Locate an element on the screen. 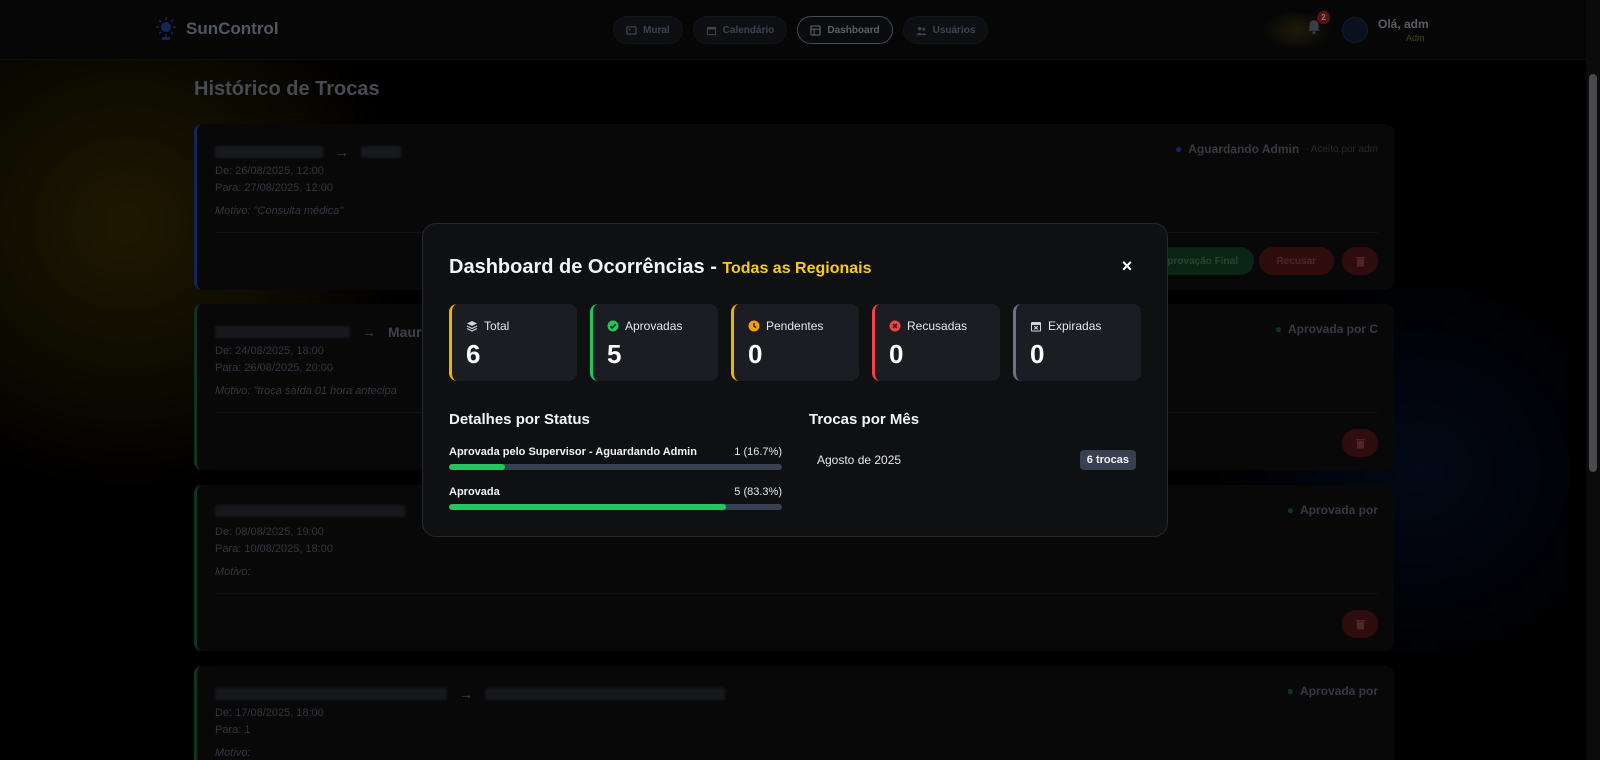 Image resolution: width=1600 pixels, height=760 pixels. month-label: Agosto de 2025 is located at coordinates (859, 460).